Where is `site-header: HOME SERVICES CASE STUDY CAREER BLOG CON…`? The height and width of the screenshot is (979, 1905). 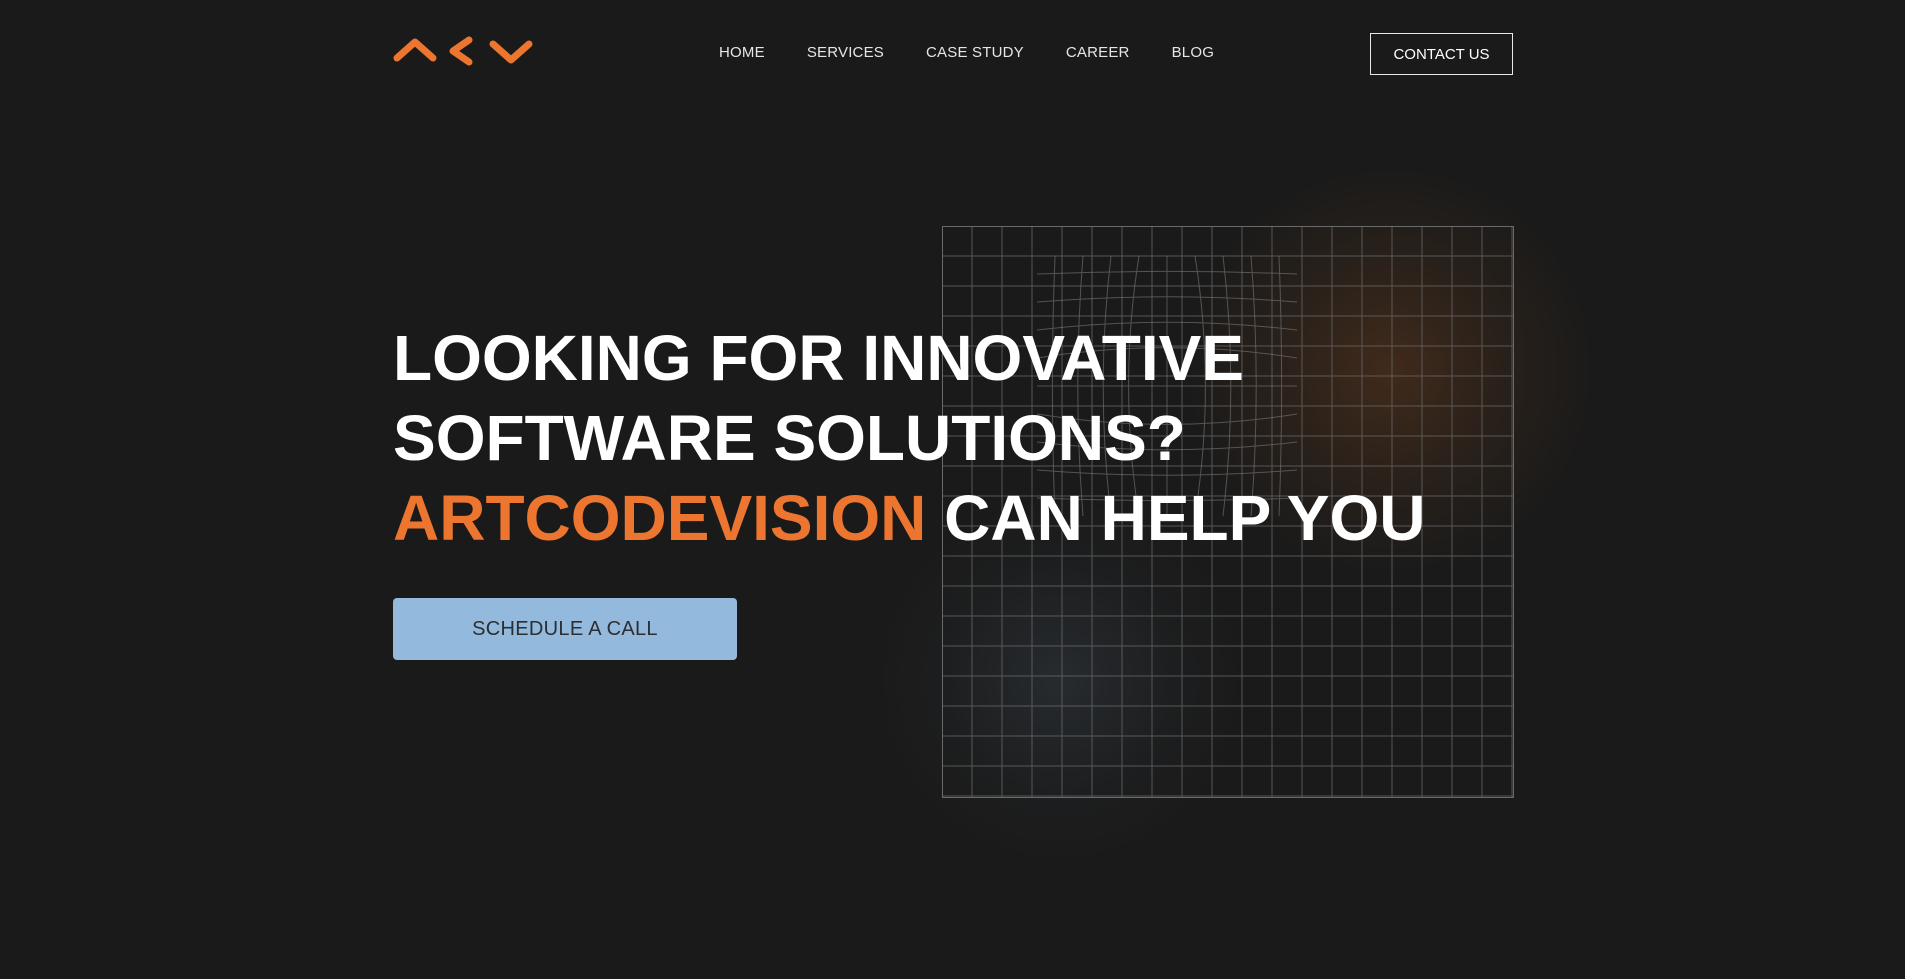 site-header: HOME SERVICES CASE STUDY CAREER BLOG CON… is located at coordinates (953, 54).